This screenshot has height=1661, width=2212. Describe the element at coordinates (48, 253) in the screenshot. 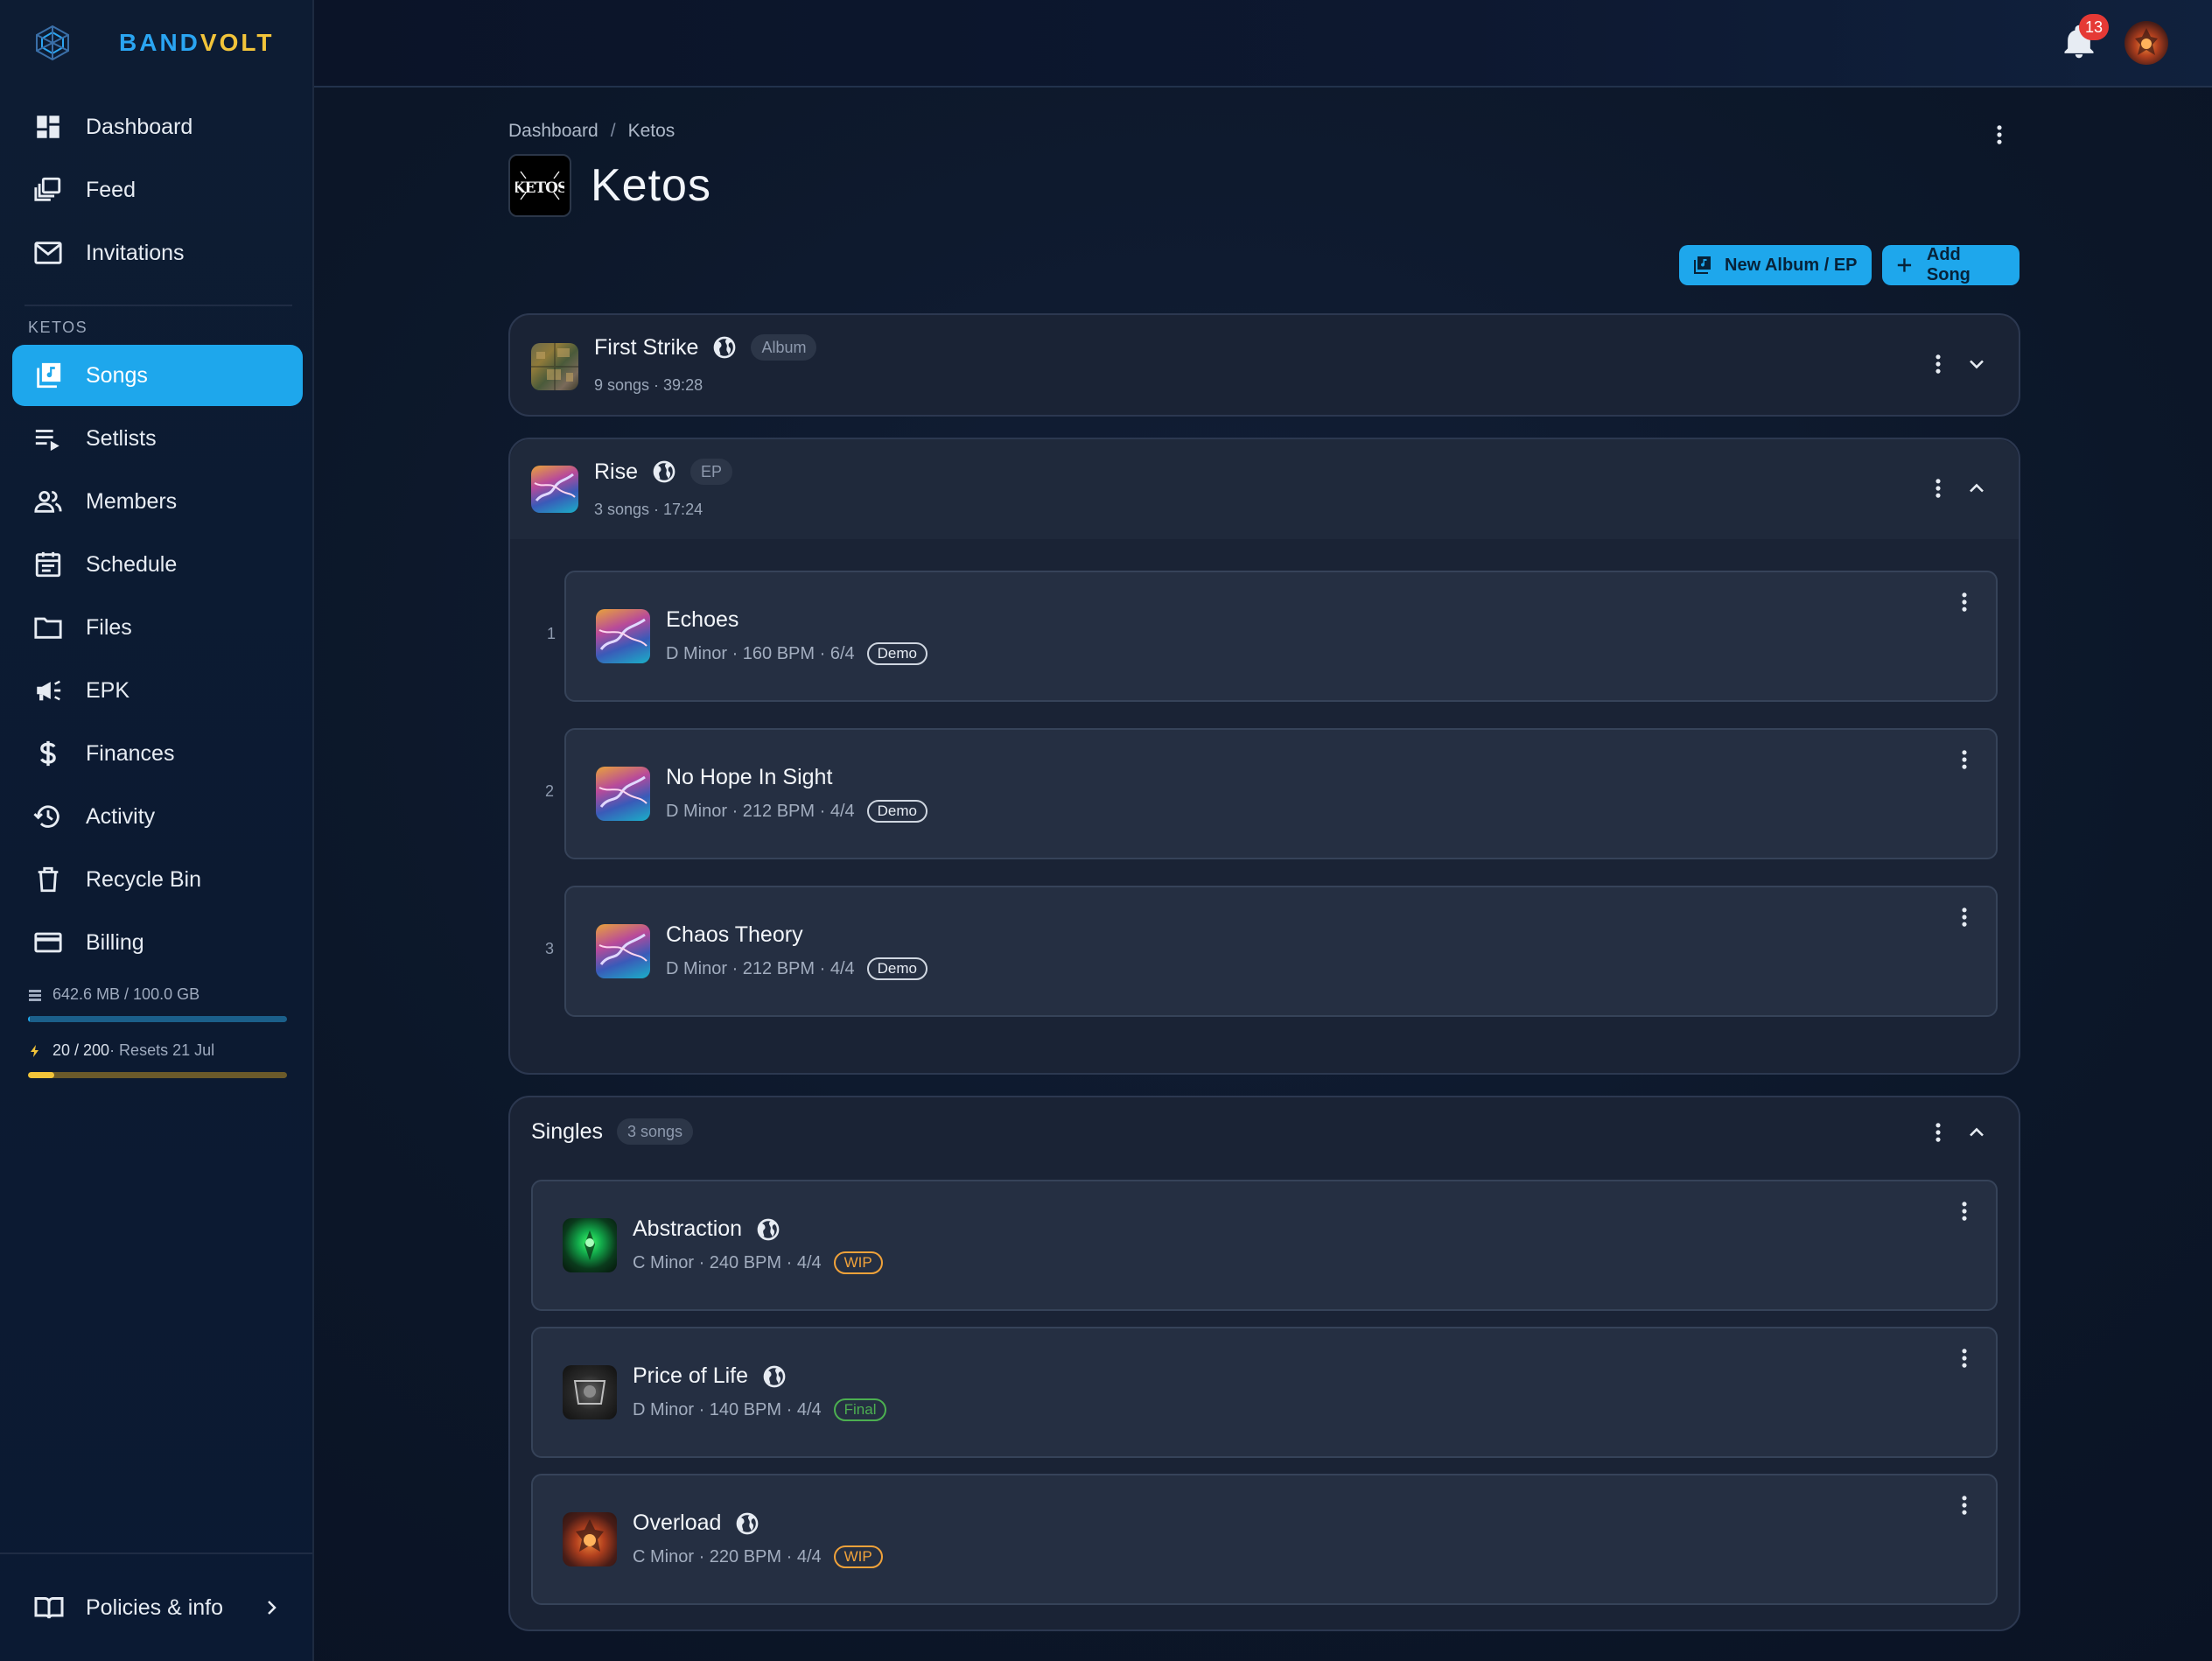

I see `mail-icon` at that location.